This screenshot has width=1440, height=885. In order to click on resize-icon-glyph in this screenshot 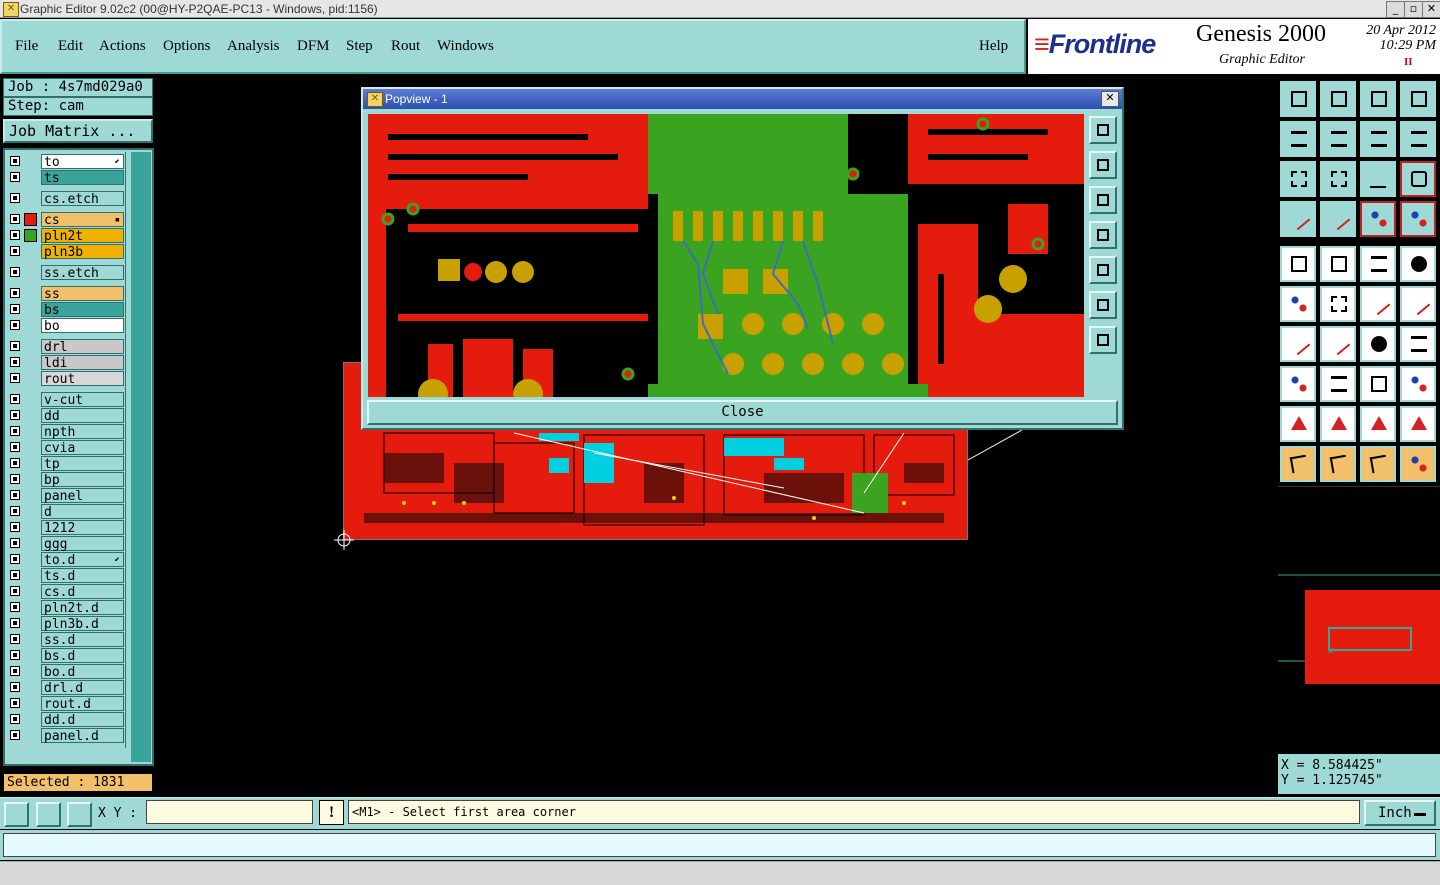, I will do `click(1379, 384)`.